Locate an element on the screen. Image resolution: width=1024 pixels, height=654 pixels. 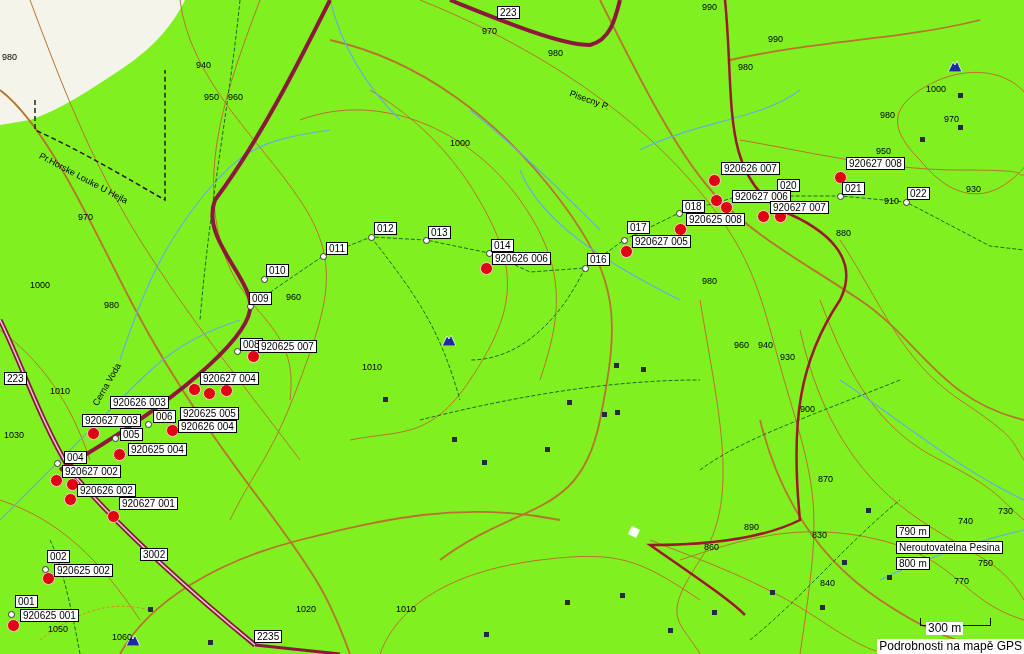
elevation-label: 1060 is located at coordinates (122, 637).